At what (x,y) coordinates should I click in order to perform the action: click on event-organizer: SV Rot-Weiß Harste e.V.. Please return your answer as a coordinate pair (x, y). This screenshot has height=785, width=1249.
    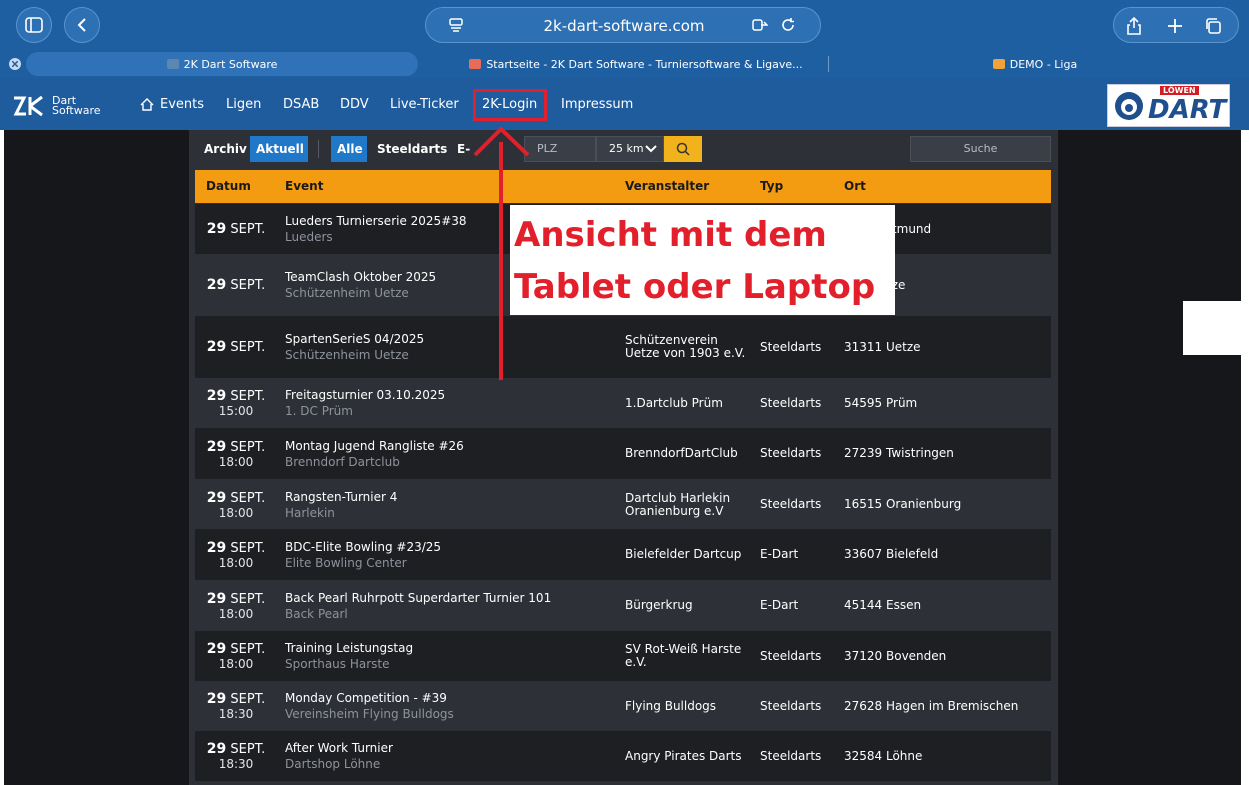
    Looking at the image, I should click on (683, 655).